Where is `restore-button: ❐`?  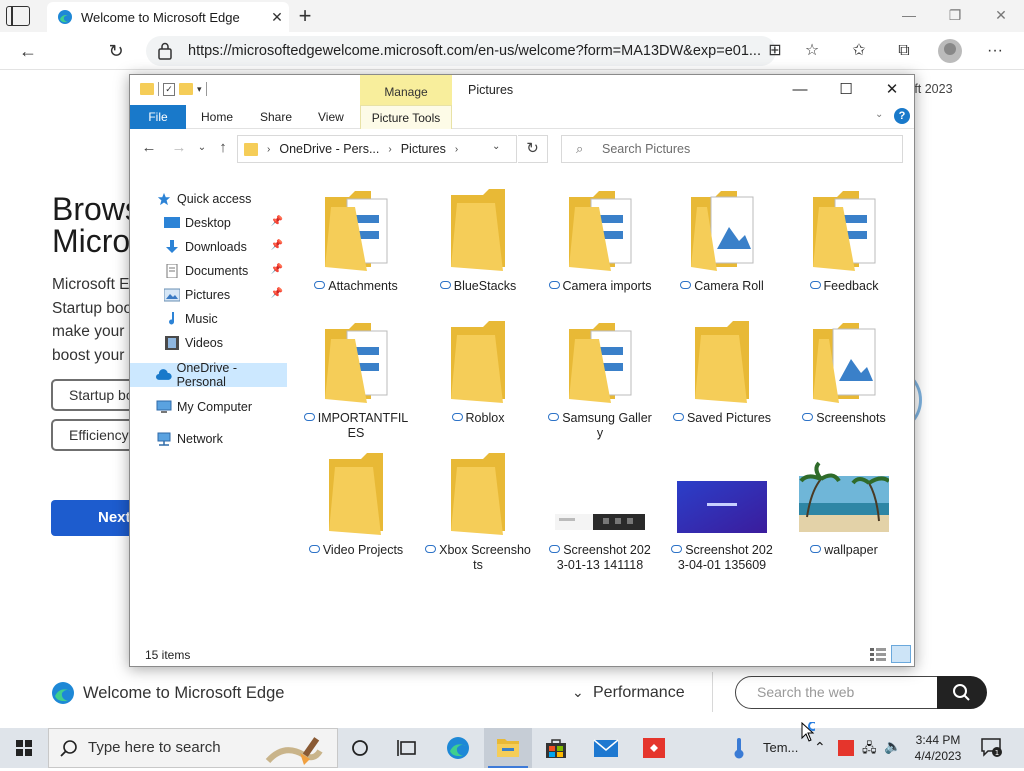
restore-button: ❐ is located at coordinates (955, 15).